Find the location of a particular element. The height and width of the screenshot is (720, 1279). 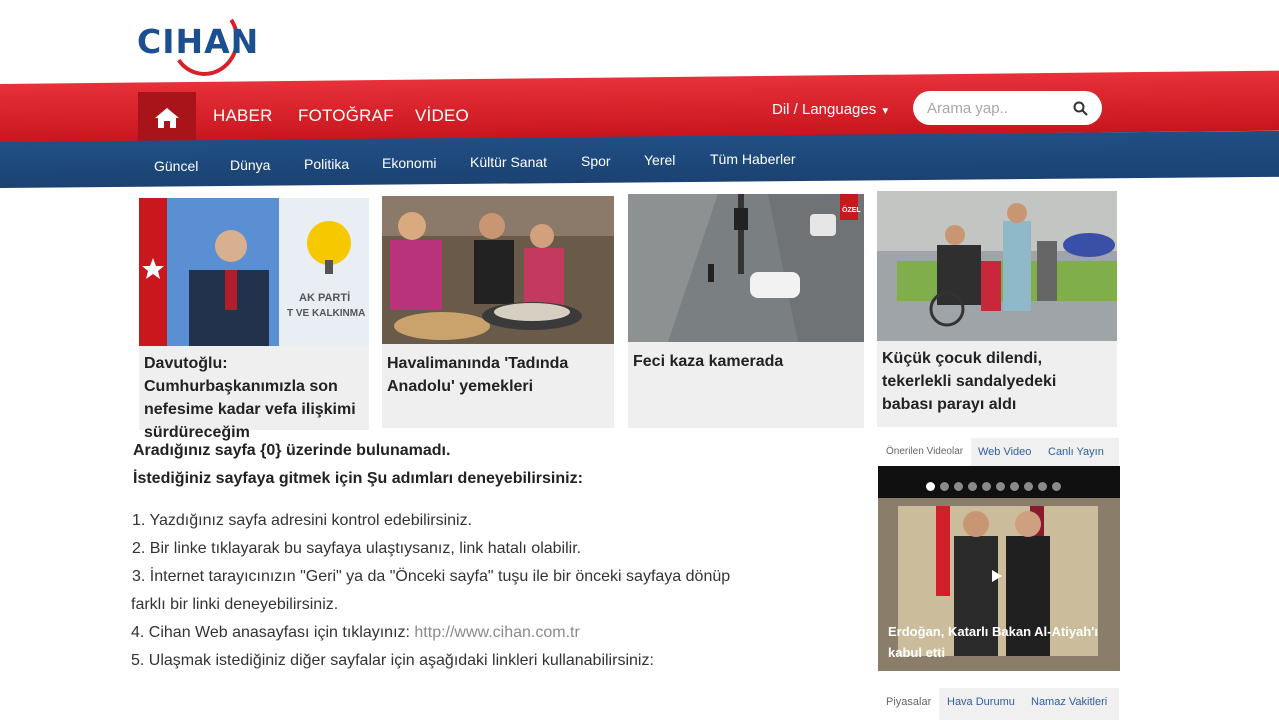

subnav-ekonomi: Ekonomi is located at coordinates (409, 163).